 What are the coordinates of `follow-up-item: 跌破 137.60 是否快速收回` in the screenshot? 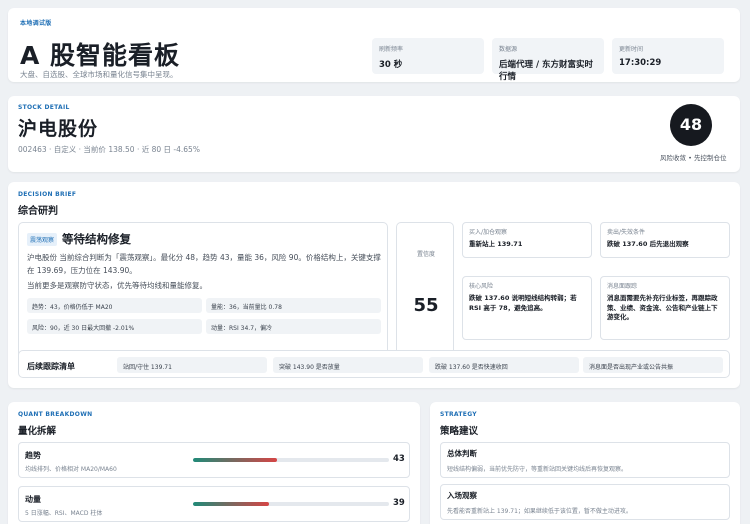 It's located at (504, 365).